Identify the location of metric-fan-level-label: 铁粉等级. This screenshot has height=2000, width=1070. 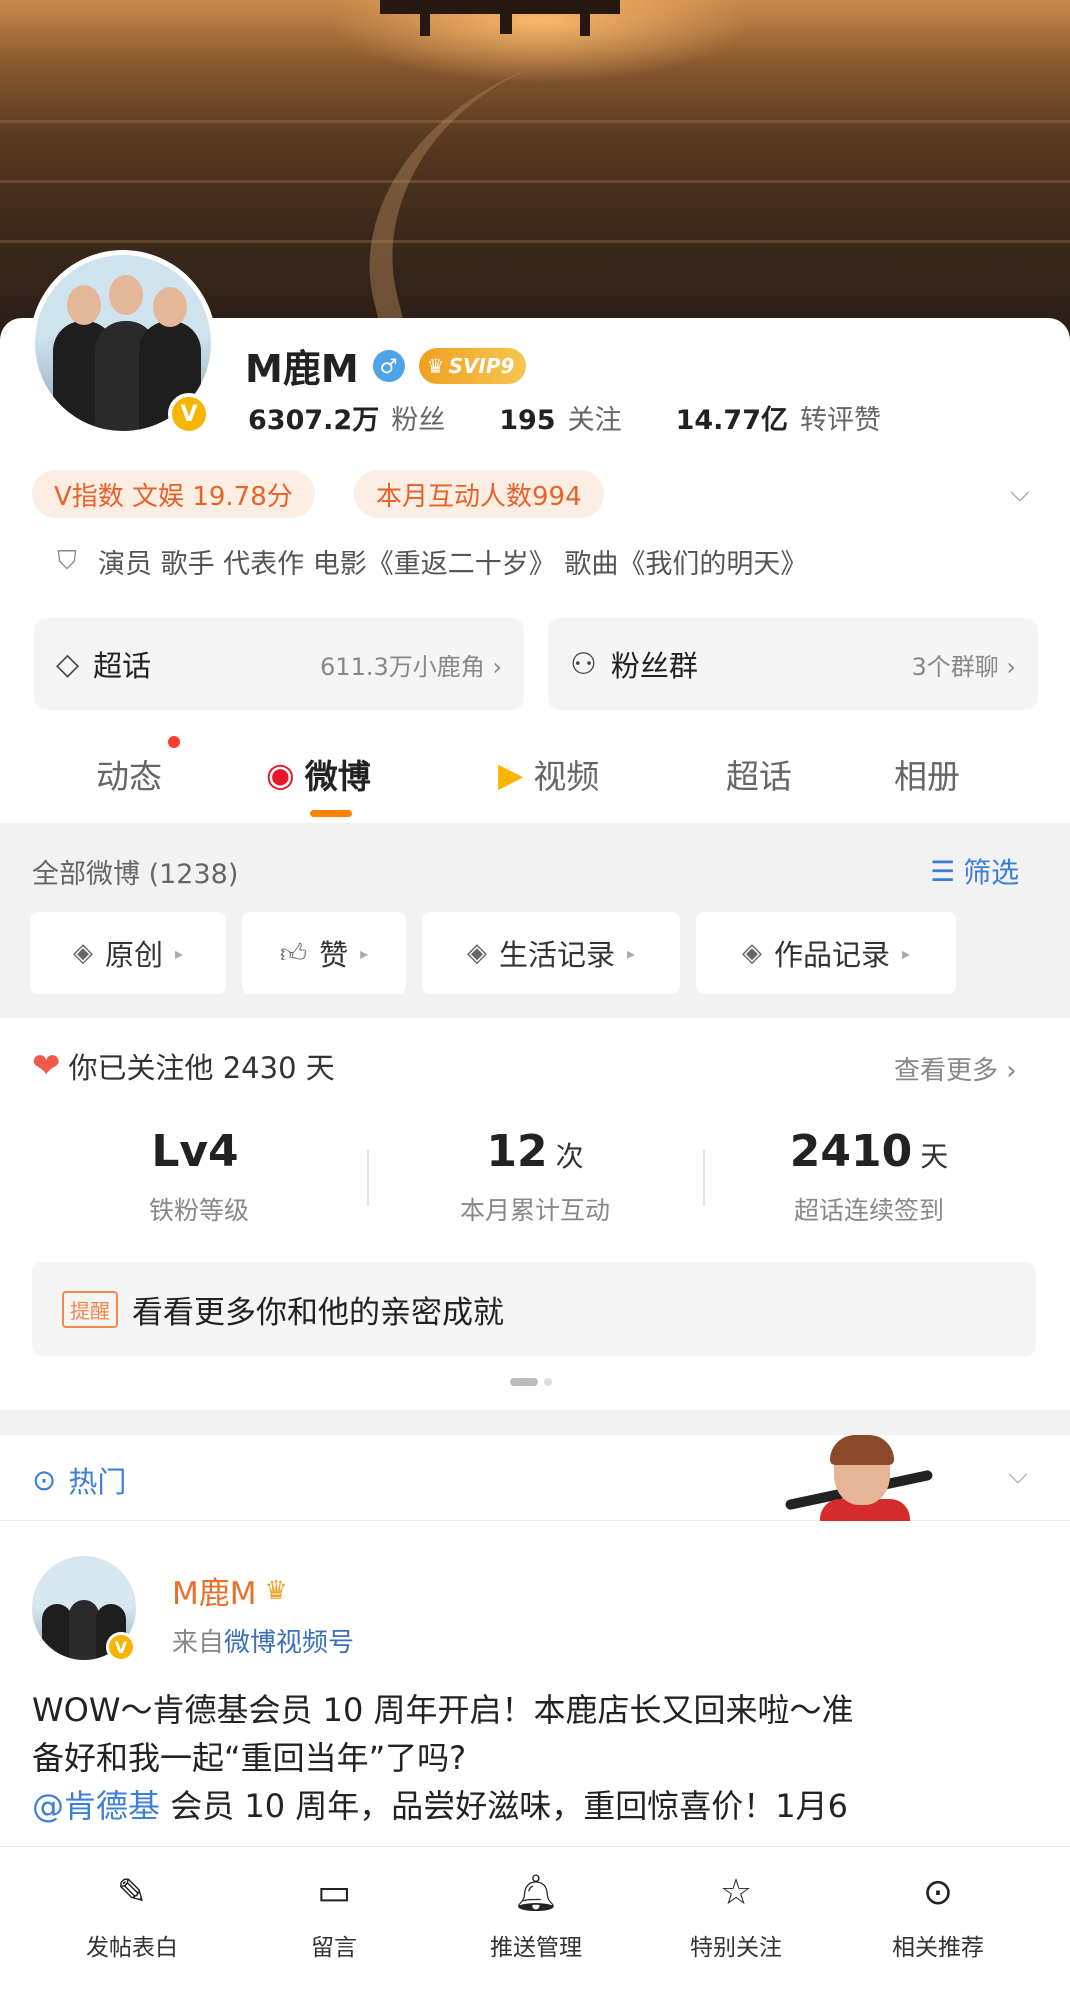
(198, 1210).